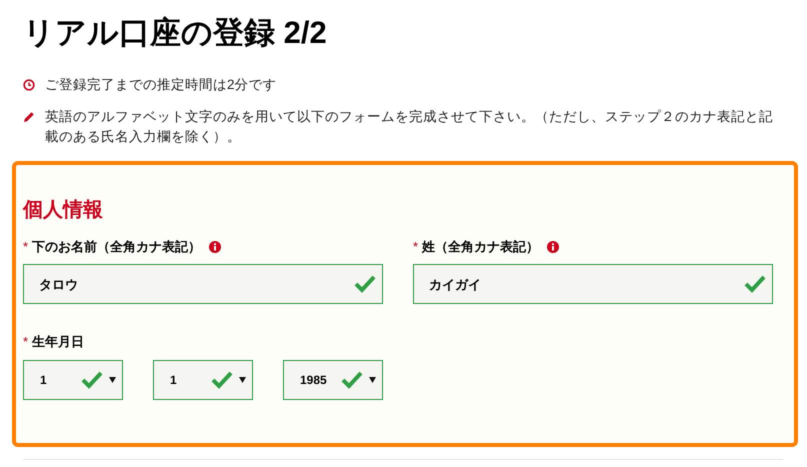  Describe the element at coordinates (117, 247) in the screenshot. I see `field-label: 下のお名前（全角カナ表記）` at that location.